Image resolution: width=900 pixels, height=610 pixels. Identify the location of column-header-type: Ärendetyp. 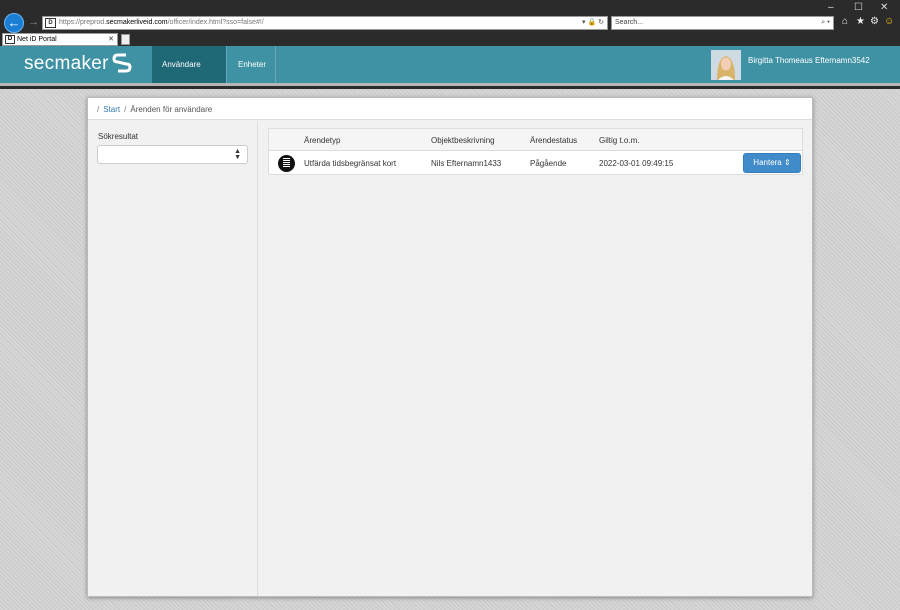
(322, 140).